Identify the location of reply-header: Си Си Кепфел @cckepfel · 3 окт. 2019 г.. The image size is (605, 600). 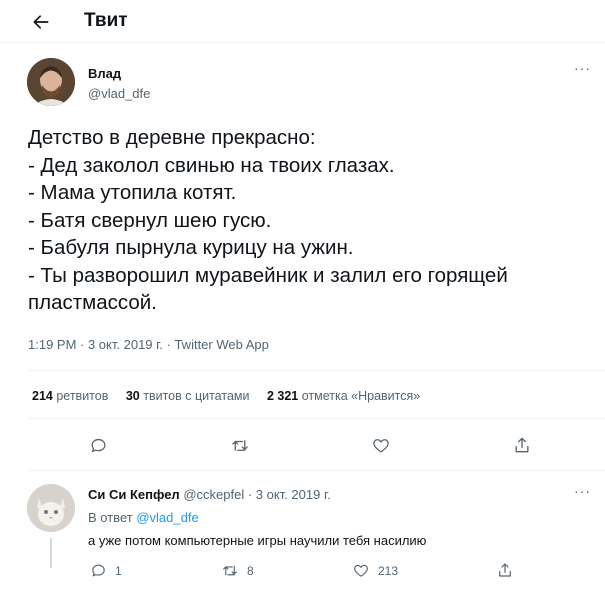
(209, 494).